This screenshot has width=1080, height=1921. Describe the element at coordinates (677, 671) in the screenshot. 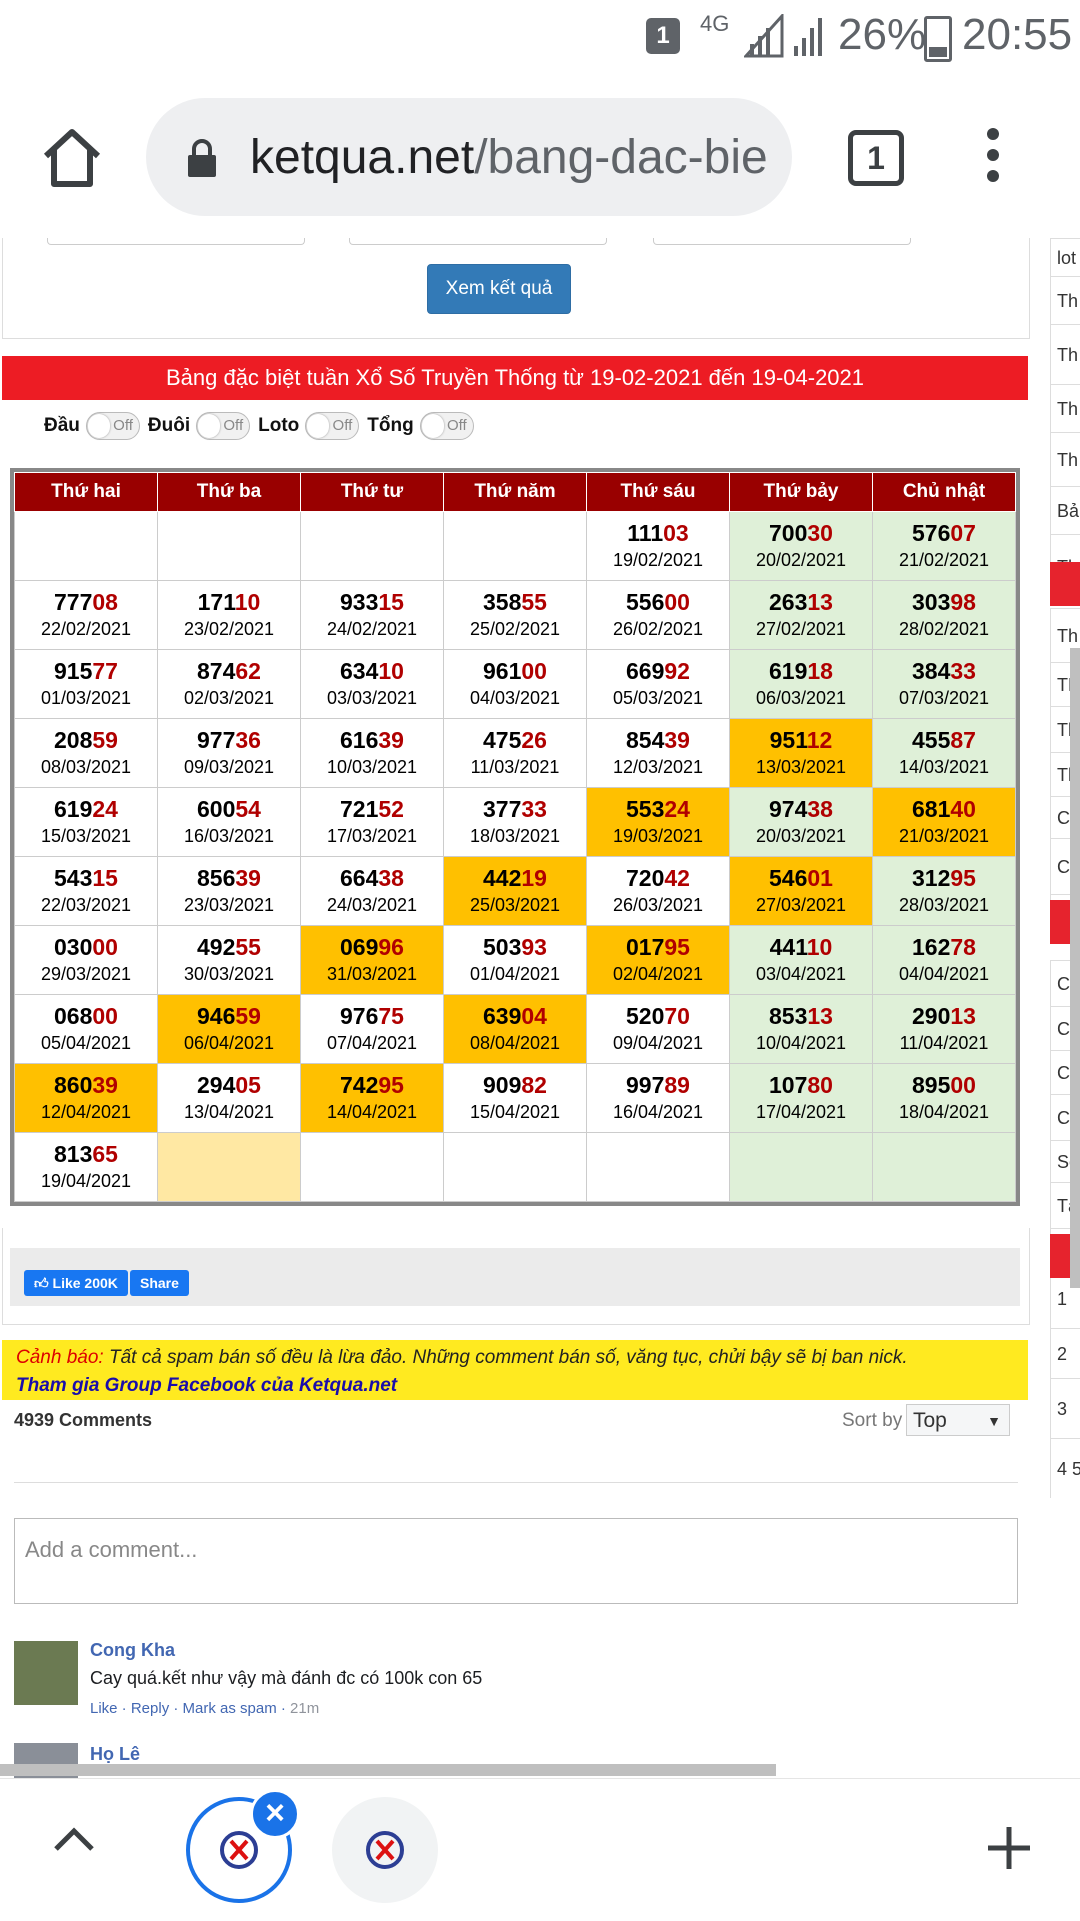

I see `last-two-digits: 92` at that location.